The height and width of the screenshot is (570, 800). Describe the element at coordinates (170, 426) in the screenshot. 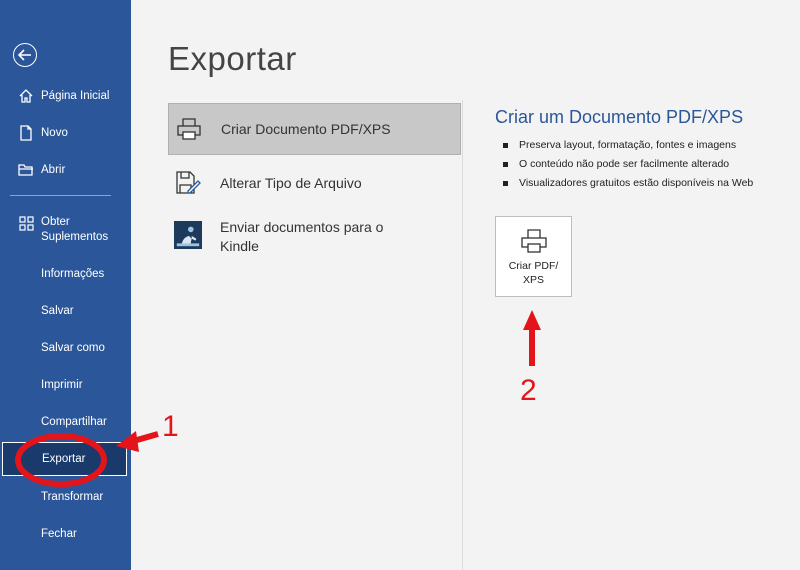

I see `annotation-step-1: 1` at that location.